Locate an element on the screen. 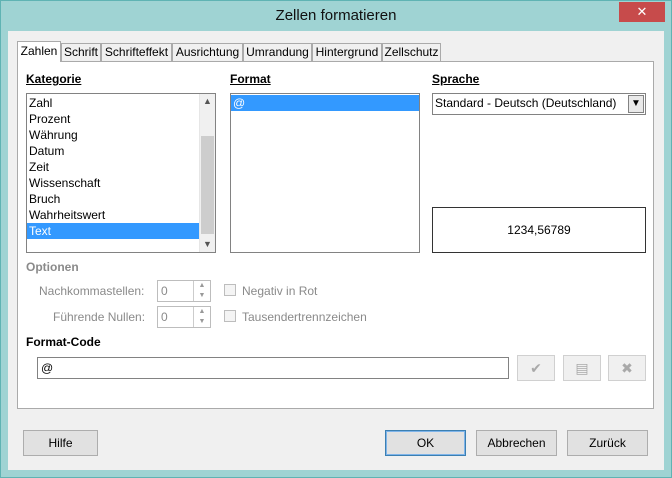 The width and height of the screenshot is (672, 478). list-item-selected: Text is located at coordinates (113, 231).